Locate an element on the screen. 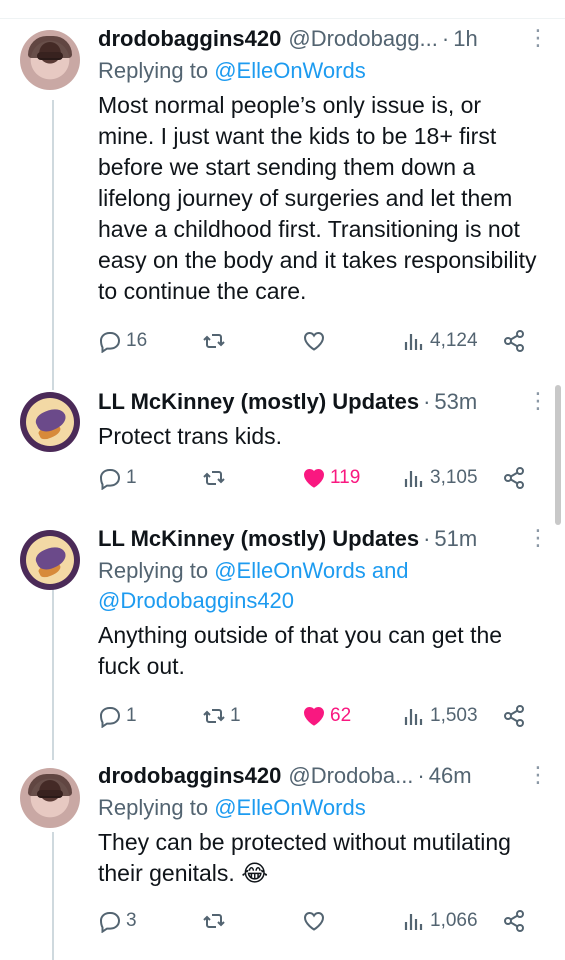  like-button: 119 is located at coordinates (331, 478).